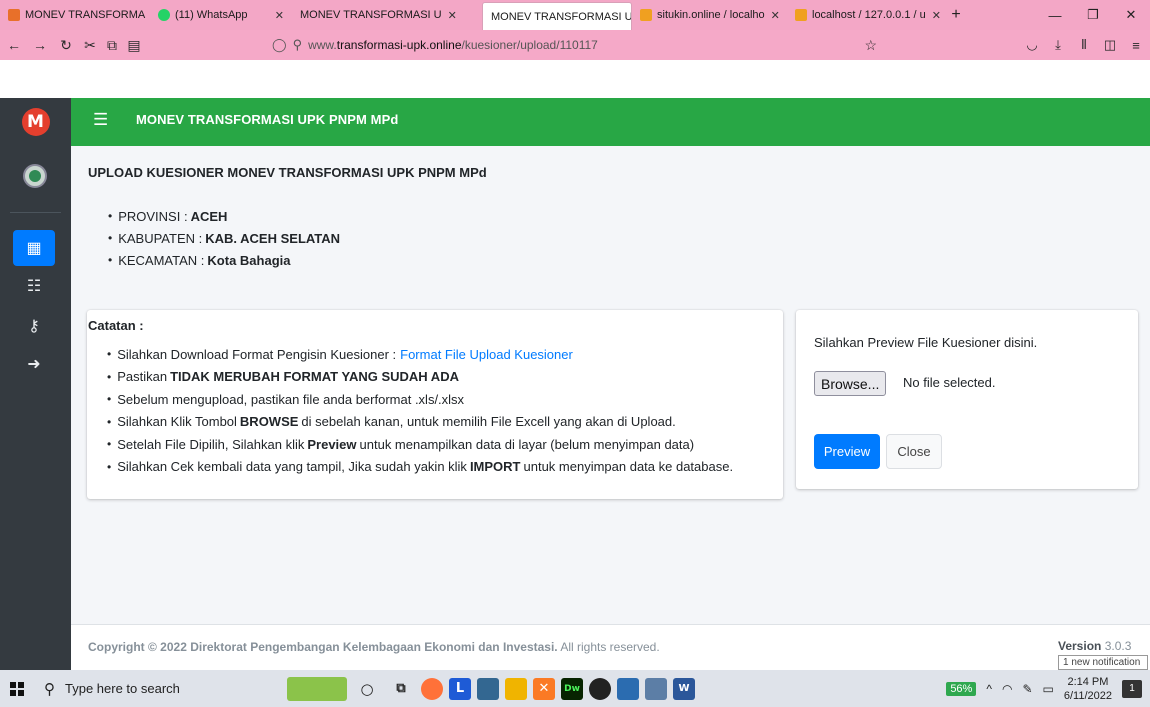 The width and height of the screenshot is (1150, 707). I want to click on restore-icon: ❐, so click(1093, 15).